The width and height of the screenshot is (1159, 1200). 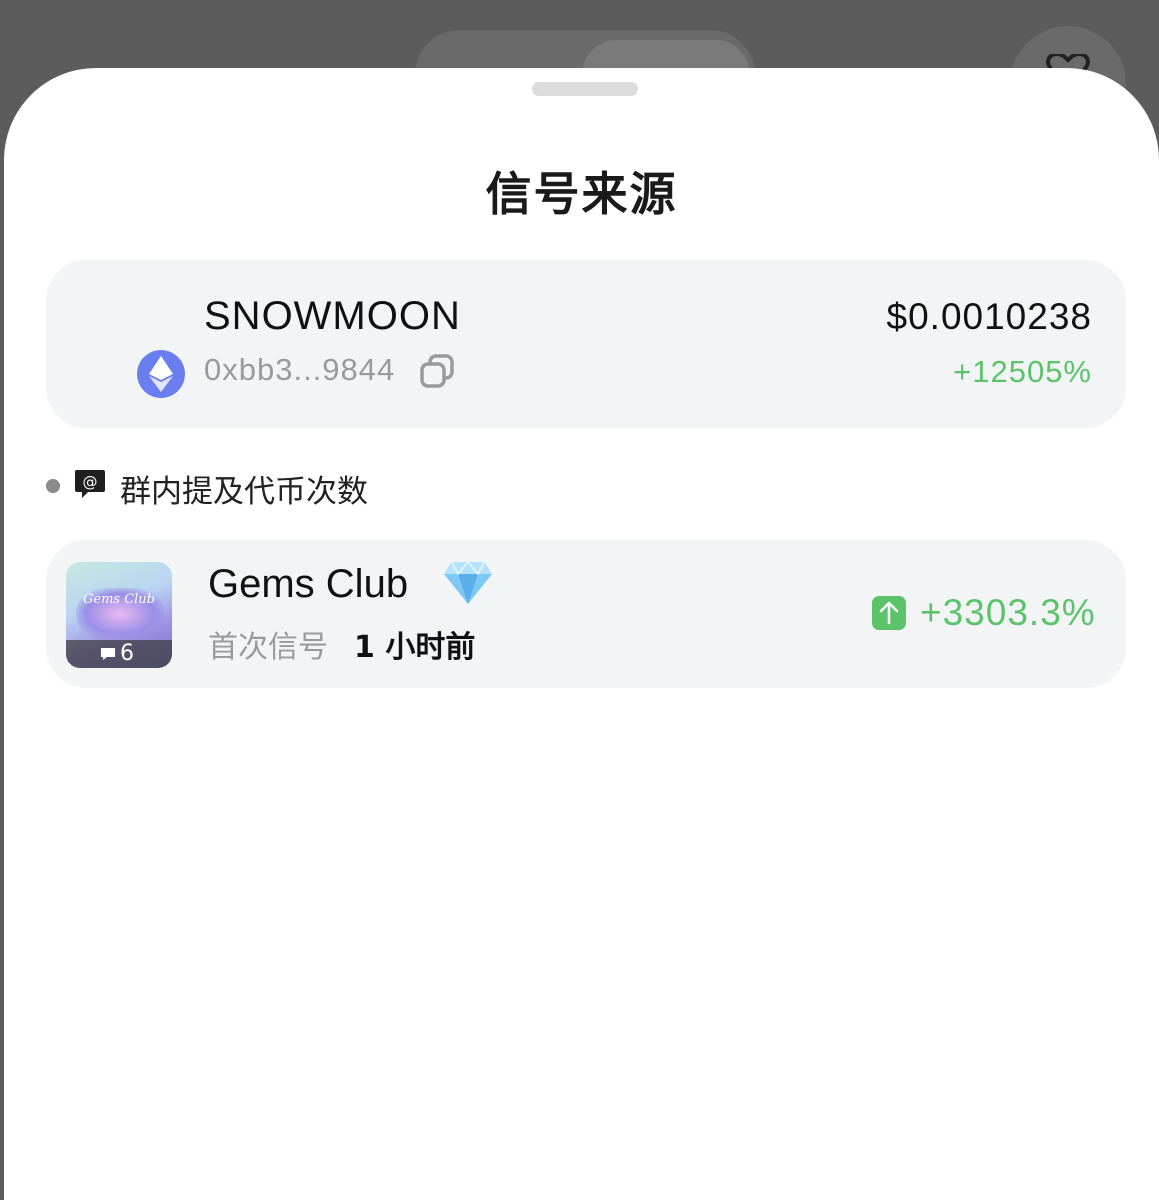 I want to click on section-label: 群内提及代币次数, so click(x=244, y=492).